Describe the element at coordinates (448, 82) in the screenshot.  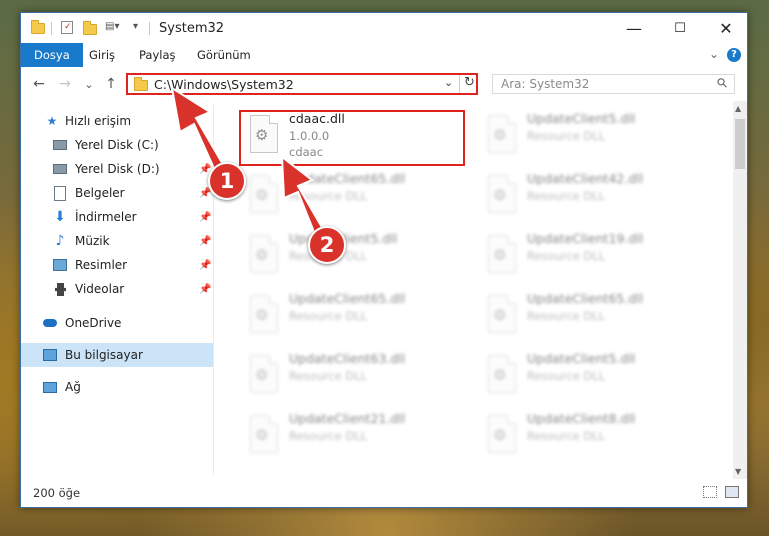
I see `address-dropdown-icon: ⌄` at that location.